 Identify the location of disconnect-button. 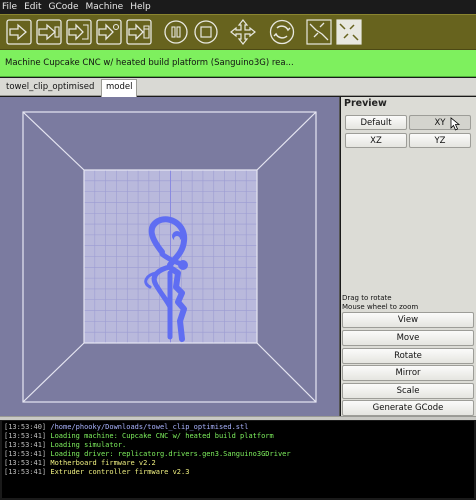
(349, 32).